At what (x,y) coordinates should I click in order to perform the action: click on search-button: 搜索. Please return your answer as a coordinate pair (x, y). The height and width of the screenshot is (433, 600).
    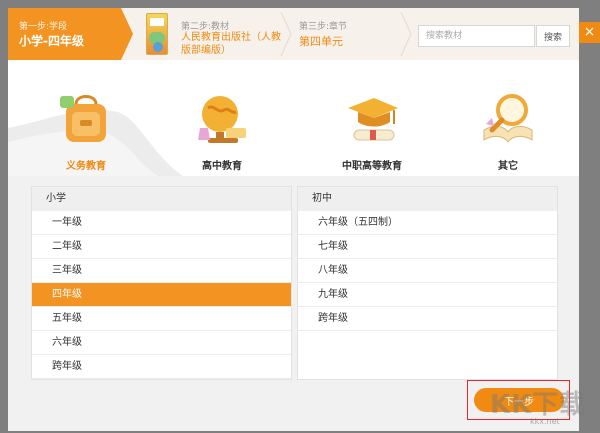
    Looking at the image, I should click on (553, 36).